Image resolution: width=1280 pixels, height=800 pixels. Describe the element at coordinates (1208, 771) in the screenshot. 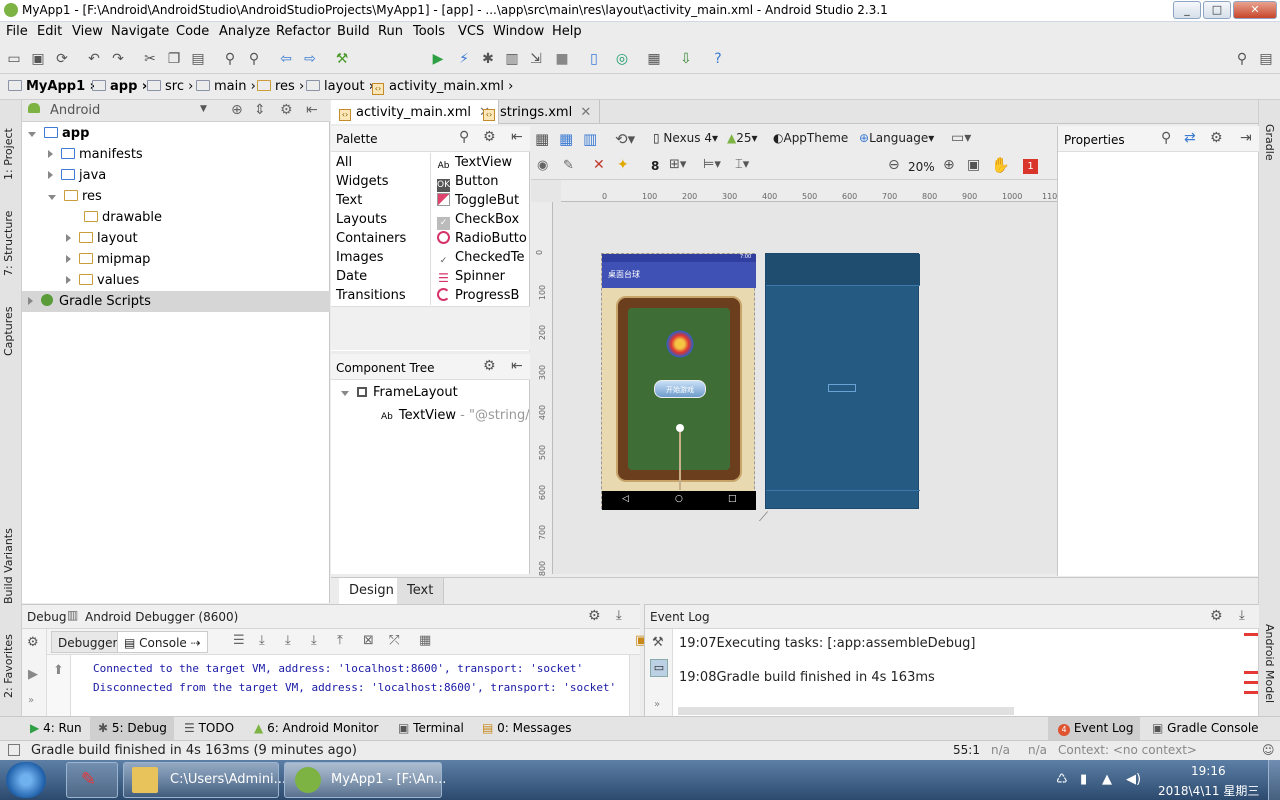

I see `clock-time: 19:16` at that location.